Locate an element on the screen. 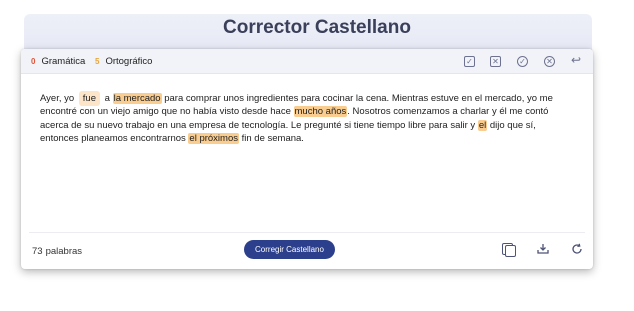 The width and height of the screenshot is (634, 311). undo-icon: ↩ is located at coordinates (576, 60).